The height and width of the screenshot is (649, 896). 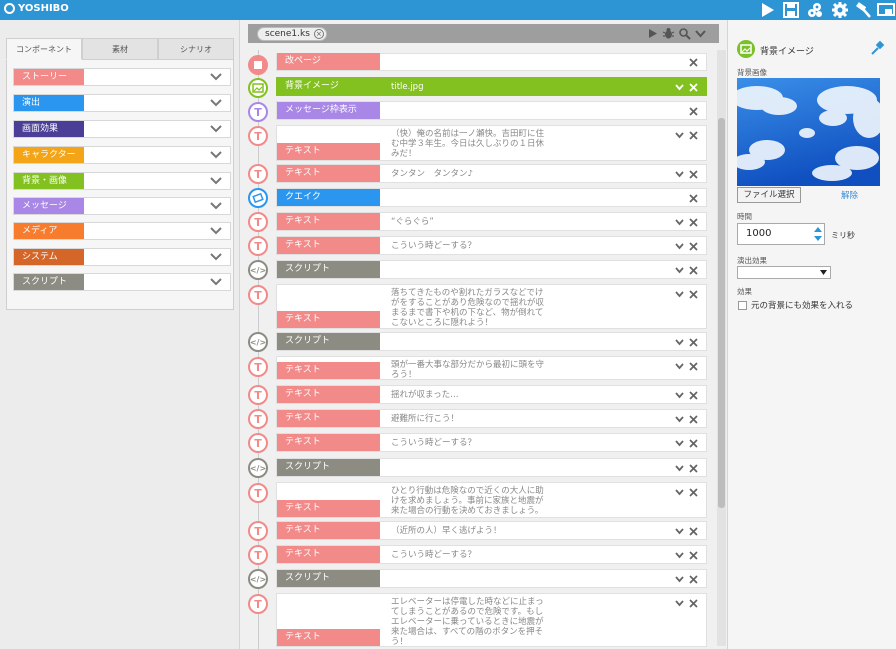 What do you see at coordinates (491, 173) in the screenshot?
I see `scenario-row: テキスト タンタン タンタン♪` at bounding box center [491, 173].